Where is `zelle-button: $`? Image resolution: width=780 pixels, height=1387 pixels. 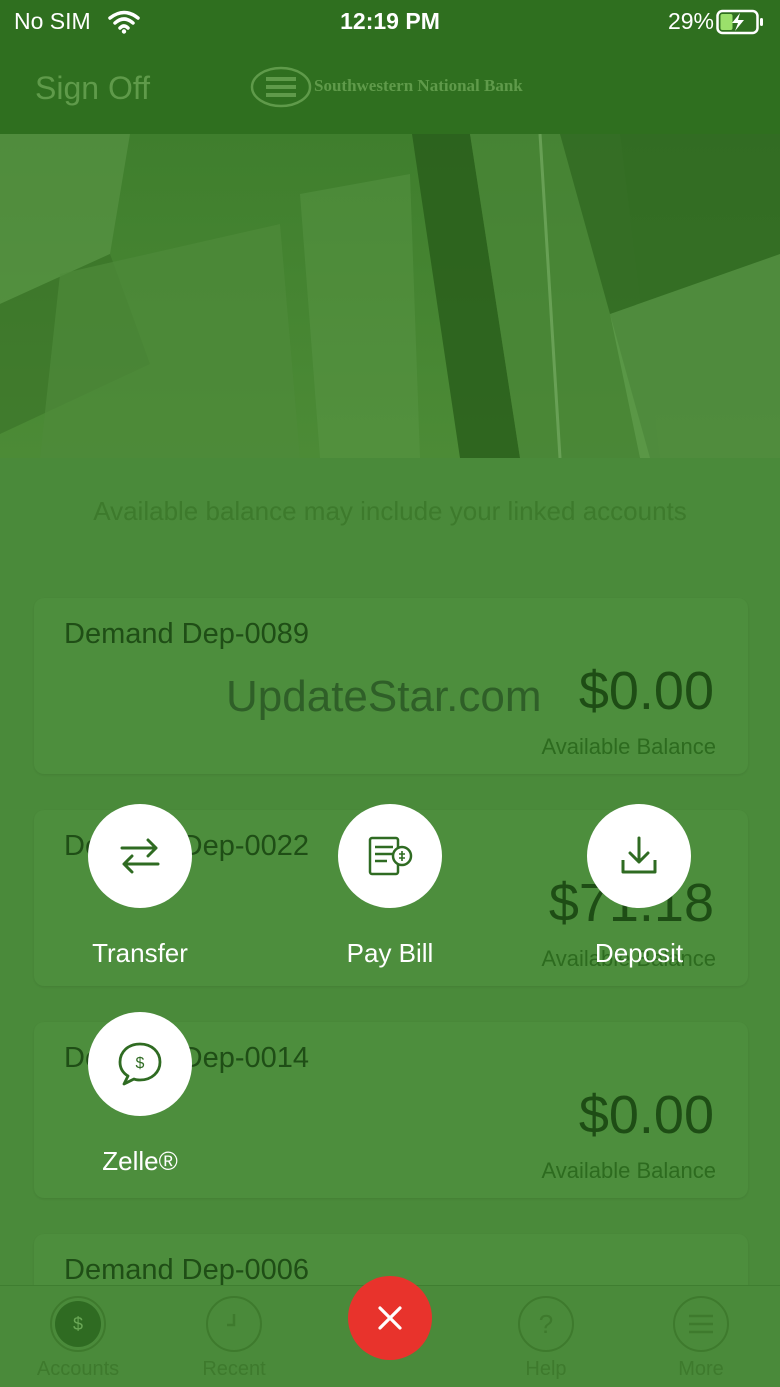
zelle-button: $ is located at coordinates (140, 1064).